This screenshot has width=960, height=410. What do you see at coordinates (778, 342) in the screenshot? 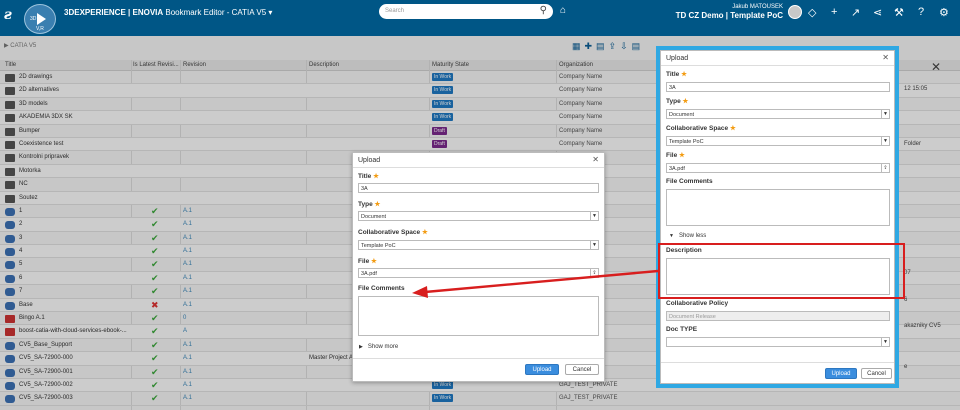
I see `doctype-select: ▼` at bounding box center [778, 342].